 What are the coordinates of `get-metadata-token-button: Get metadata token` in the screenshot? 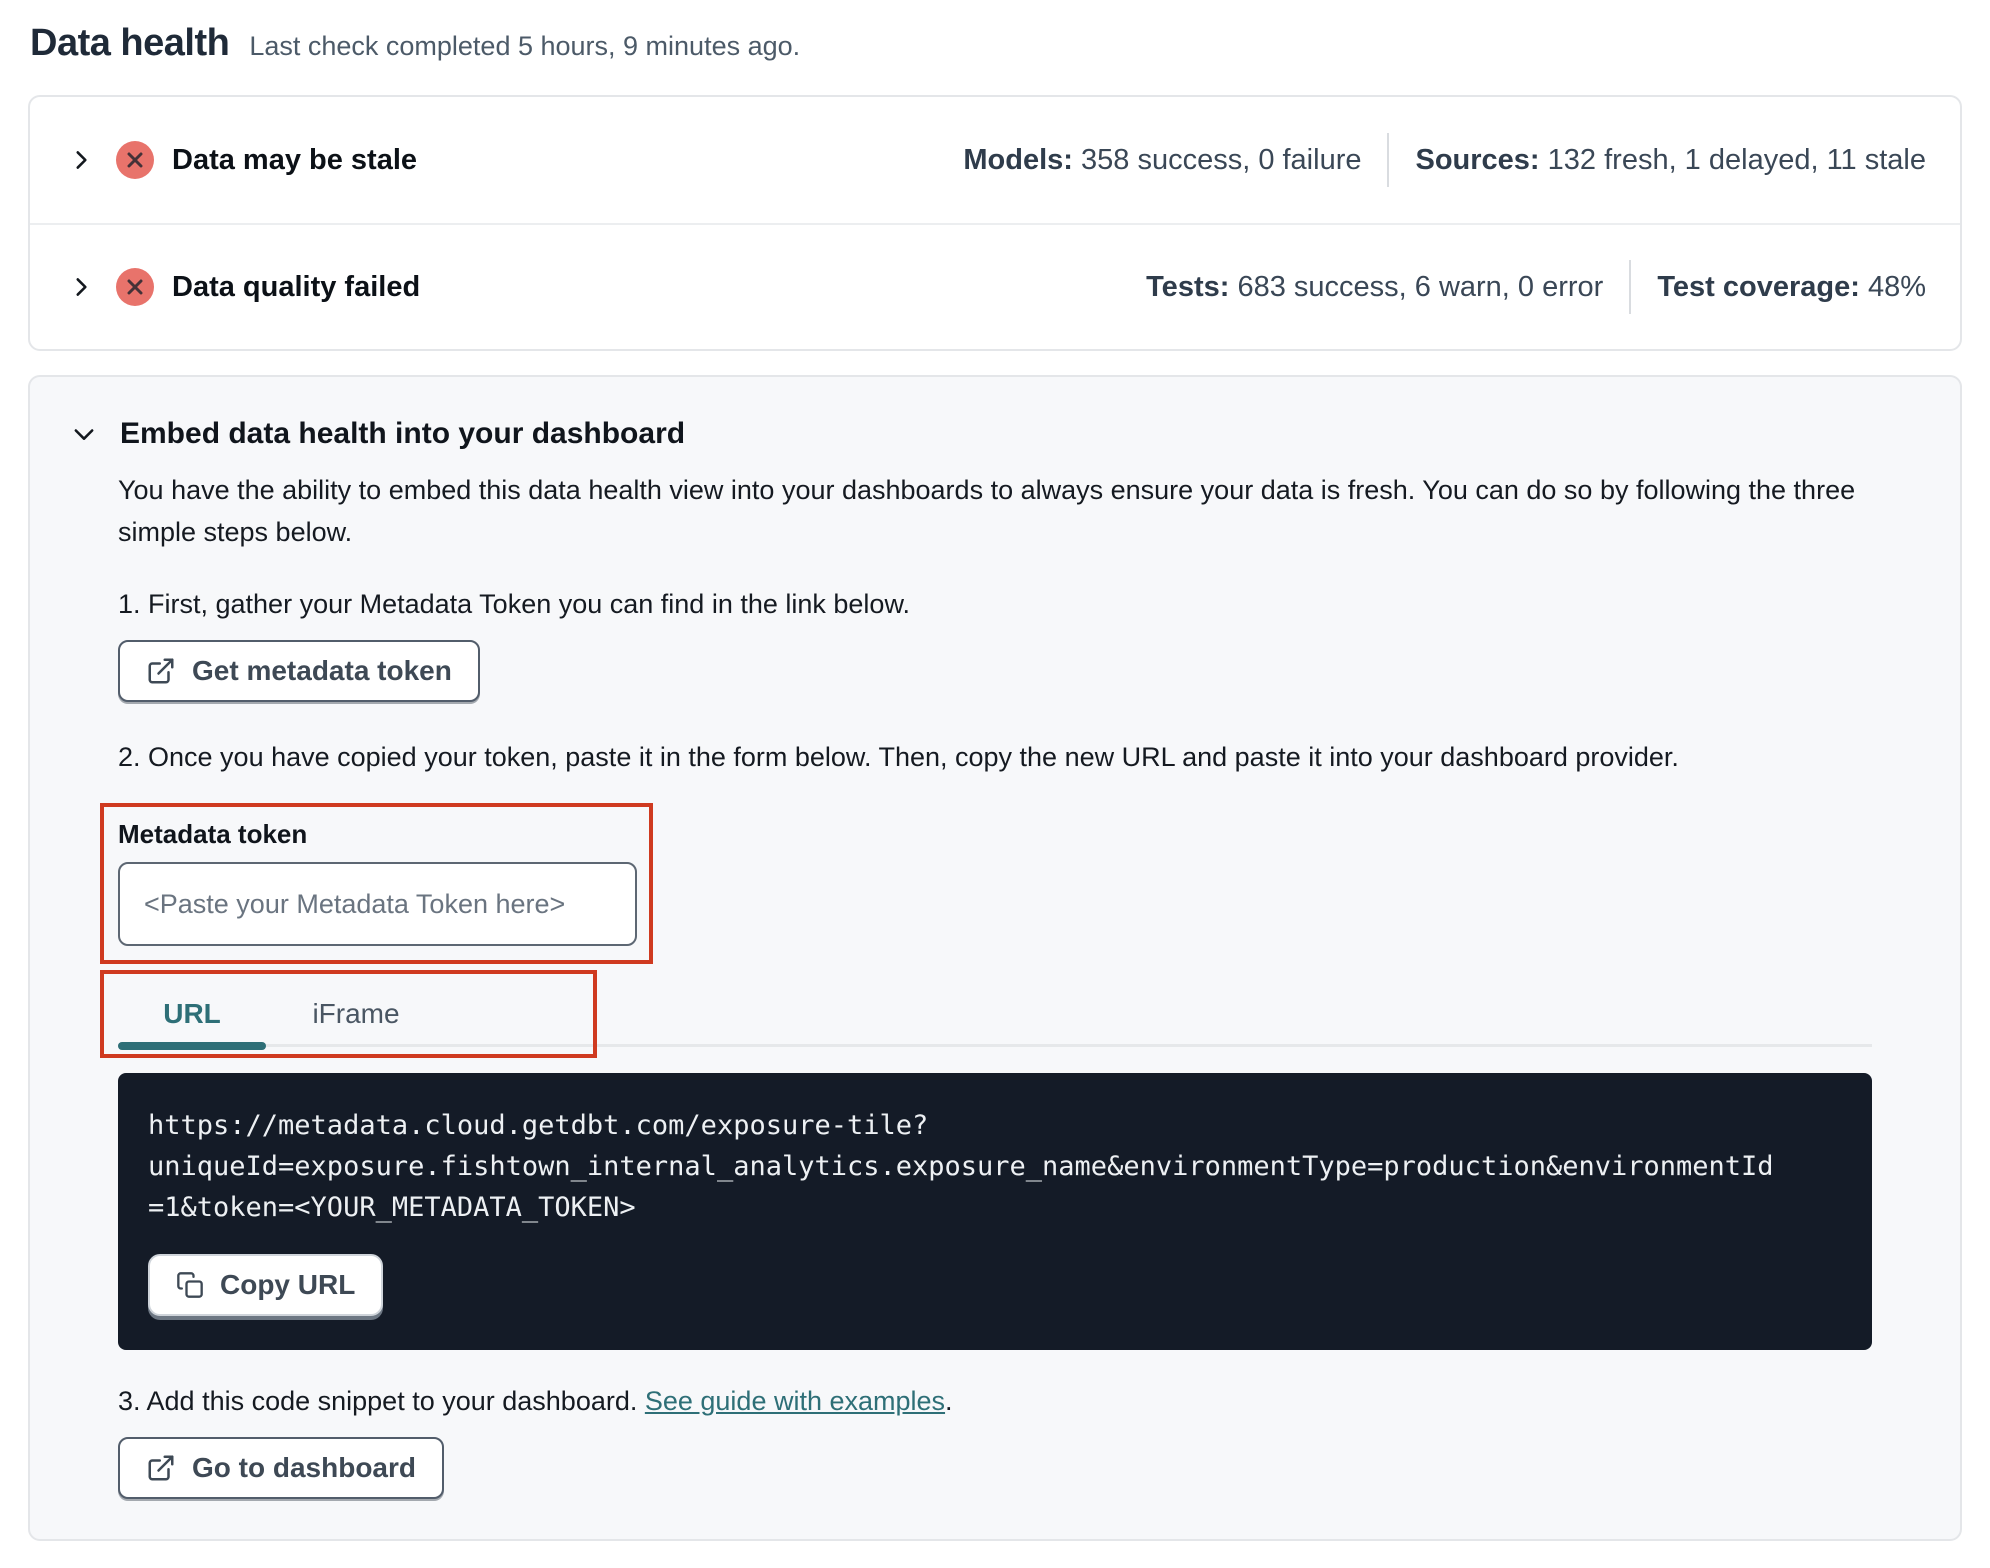 It's located at (299, 671).